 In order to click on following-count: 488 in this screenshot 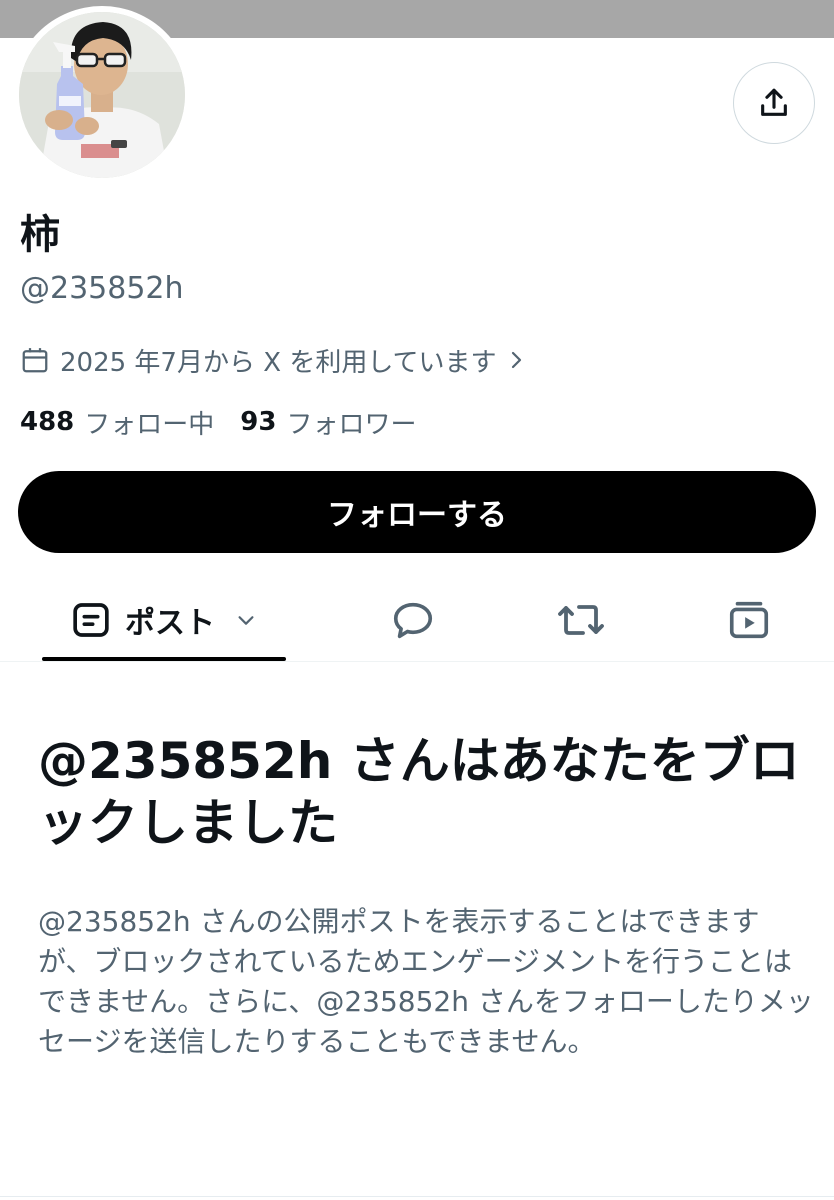, I will do `click(47, 422)`.